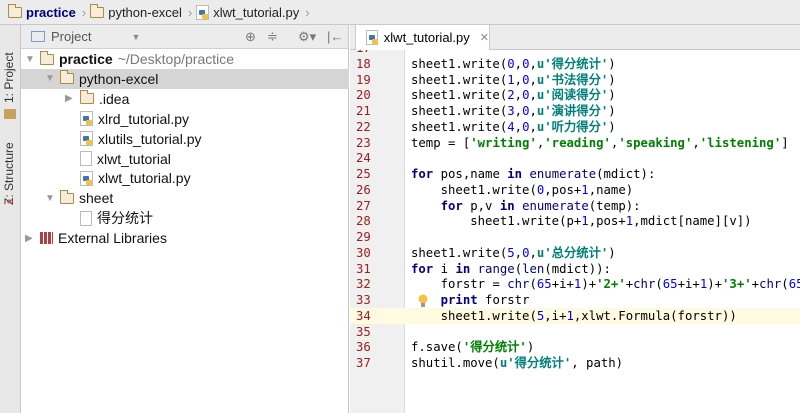 The height and width of the screenshot is (413, 800). I want to click on breadcrumb-file: xlwt_tutorial.py, so click(247, 12).